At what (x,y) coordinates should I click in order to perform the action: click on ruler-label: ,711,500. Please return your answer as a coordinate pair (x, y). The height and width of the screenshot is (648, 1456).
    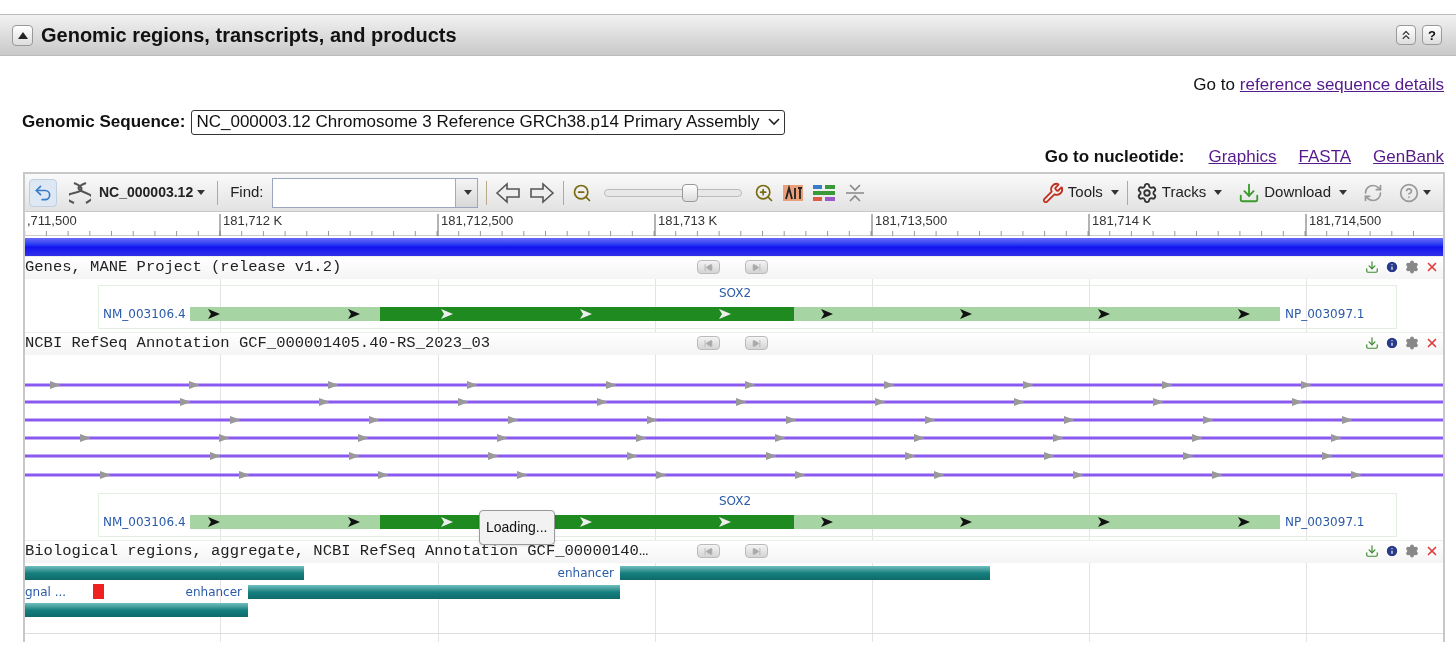
    Looking at the image, I should click on (52, 220).